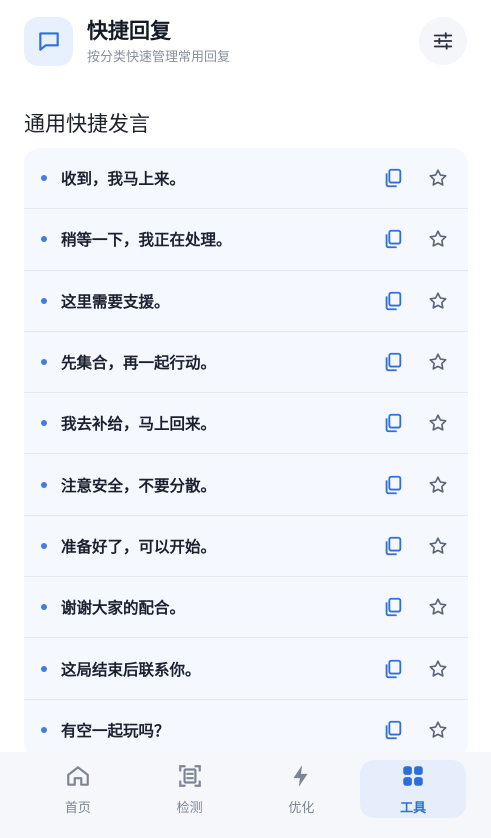  What do you see at coordinates (146, 240) in the screenshot?
I see `reply-text: 稍等一下，我正在处理。` at bounding box center [146, 240].